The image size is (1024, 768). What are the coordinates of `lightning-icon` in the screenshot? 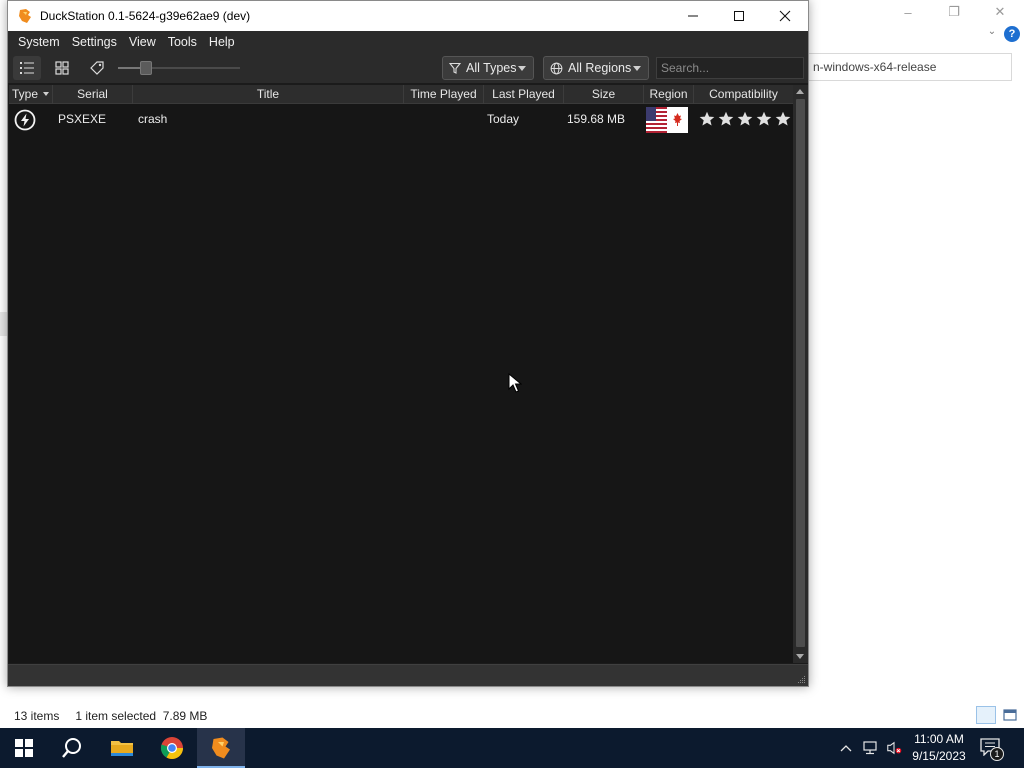 It's located at (25, 120).